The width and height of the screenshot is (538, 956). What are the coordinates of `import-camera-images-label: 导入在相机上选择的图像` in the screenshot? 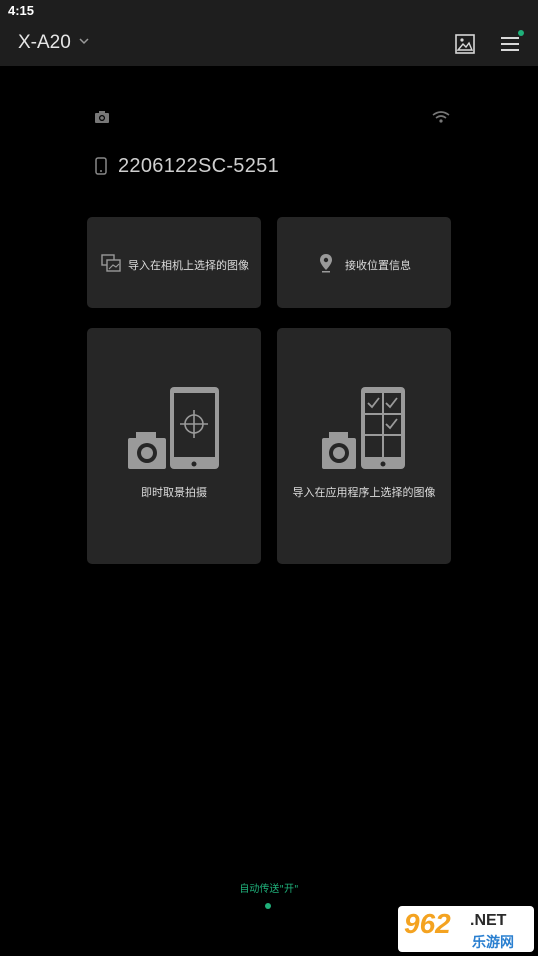 It's located at (188, 265).